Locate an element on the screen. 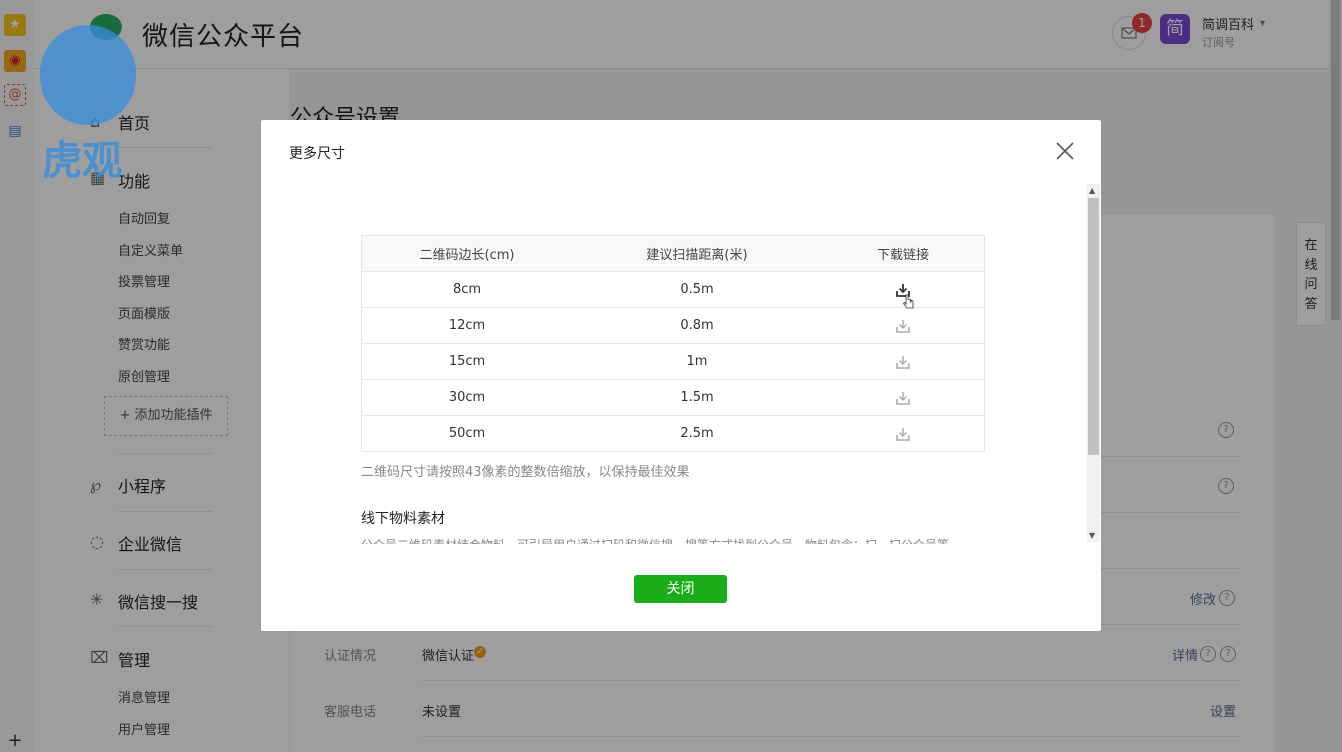 The image size is (1342, 752). scroll-down-icon: ▼ is located at coordinates (1092, 535).